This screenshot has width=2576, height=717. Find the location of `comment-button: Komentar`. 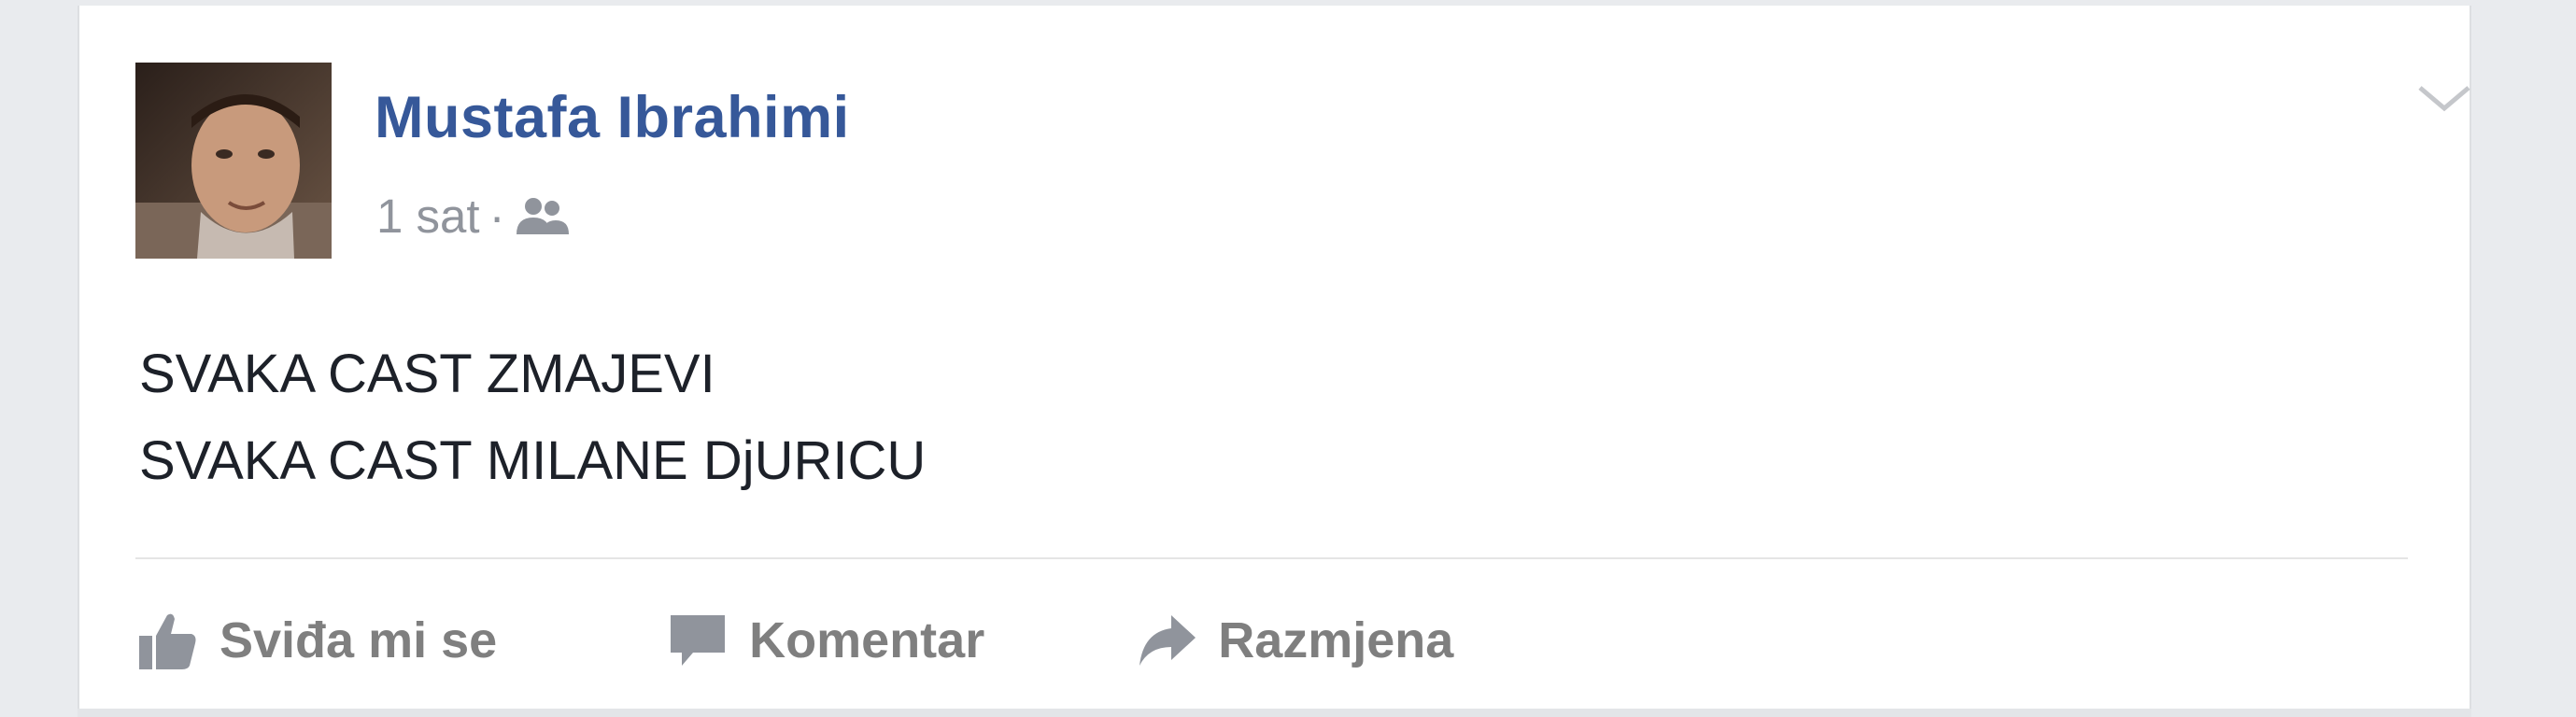

comment-button: Komentar is located at coordinates (824, 640).